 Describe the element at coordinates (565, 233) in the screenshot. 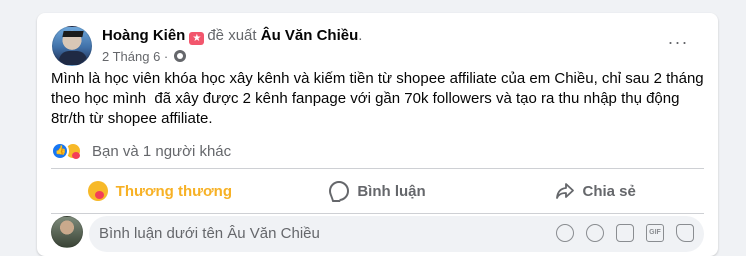

I see `avatar-sticker-icon` at that location.